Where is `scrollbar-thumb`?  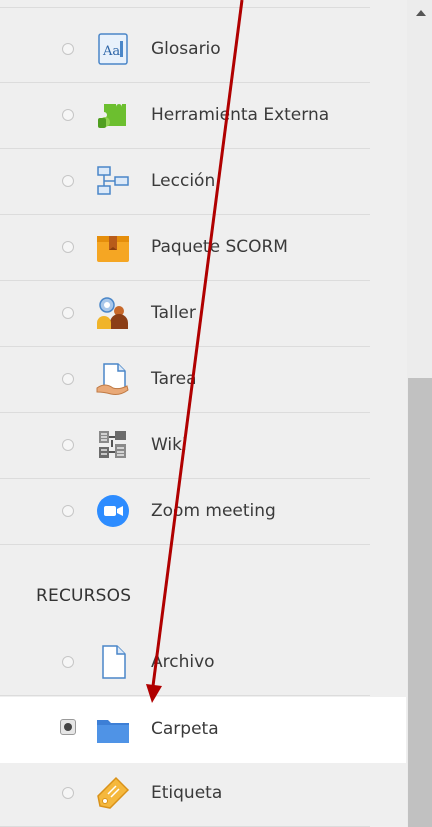 scrollbar-thumb is located at coordinates (420, 602).